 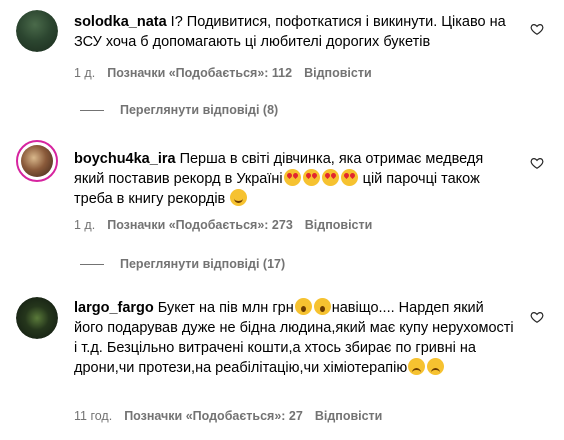 What do you see at coordinates (199, 110) in the screenshot?
I see `view-replies-label: Переглянути відповіді (8)` at bounding box center [199, 110].